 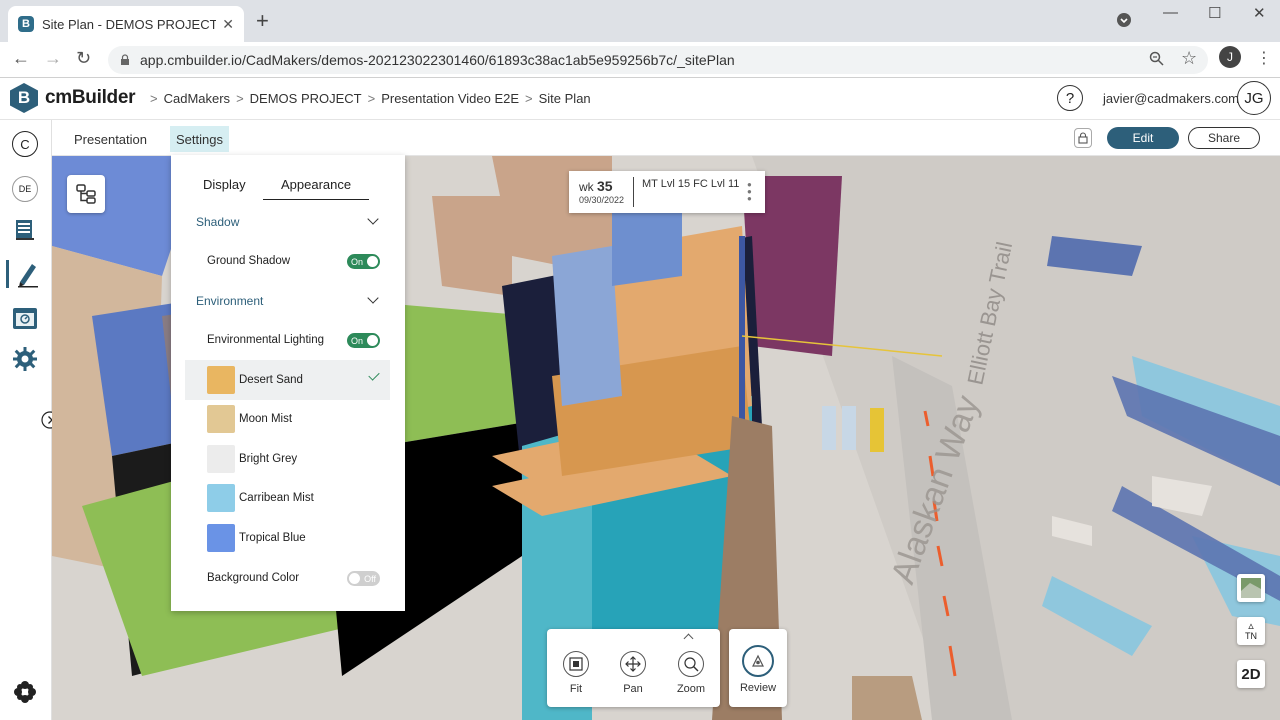 What do you see at coordinates (1070, 98) in the screenshot?
I see `help-icon: ?` at bounding box center [1070, 98].